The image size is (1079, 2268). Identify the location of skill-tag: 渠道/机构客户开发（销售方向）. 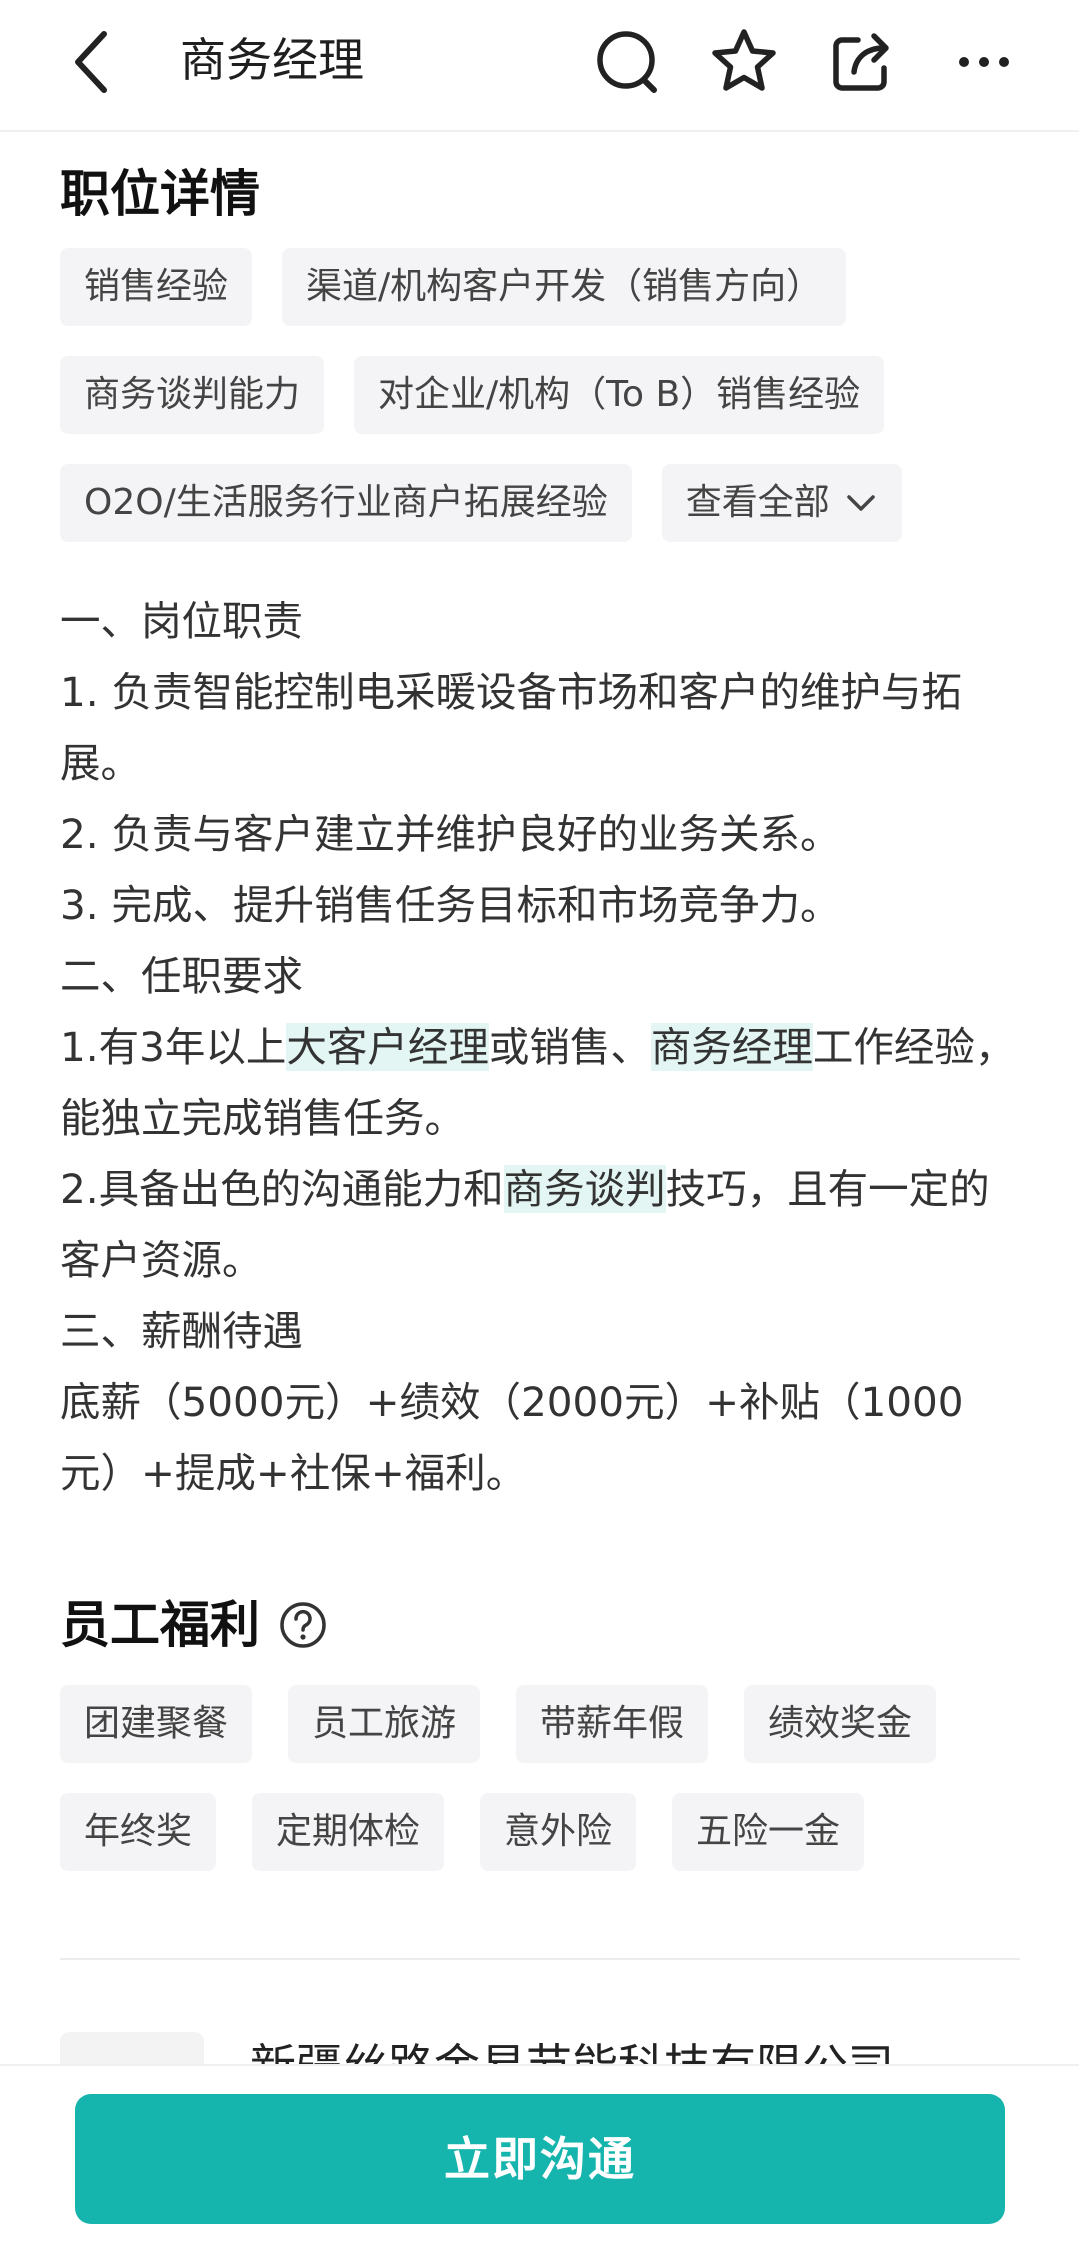
(564, 287).